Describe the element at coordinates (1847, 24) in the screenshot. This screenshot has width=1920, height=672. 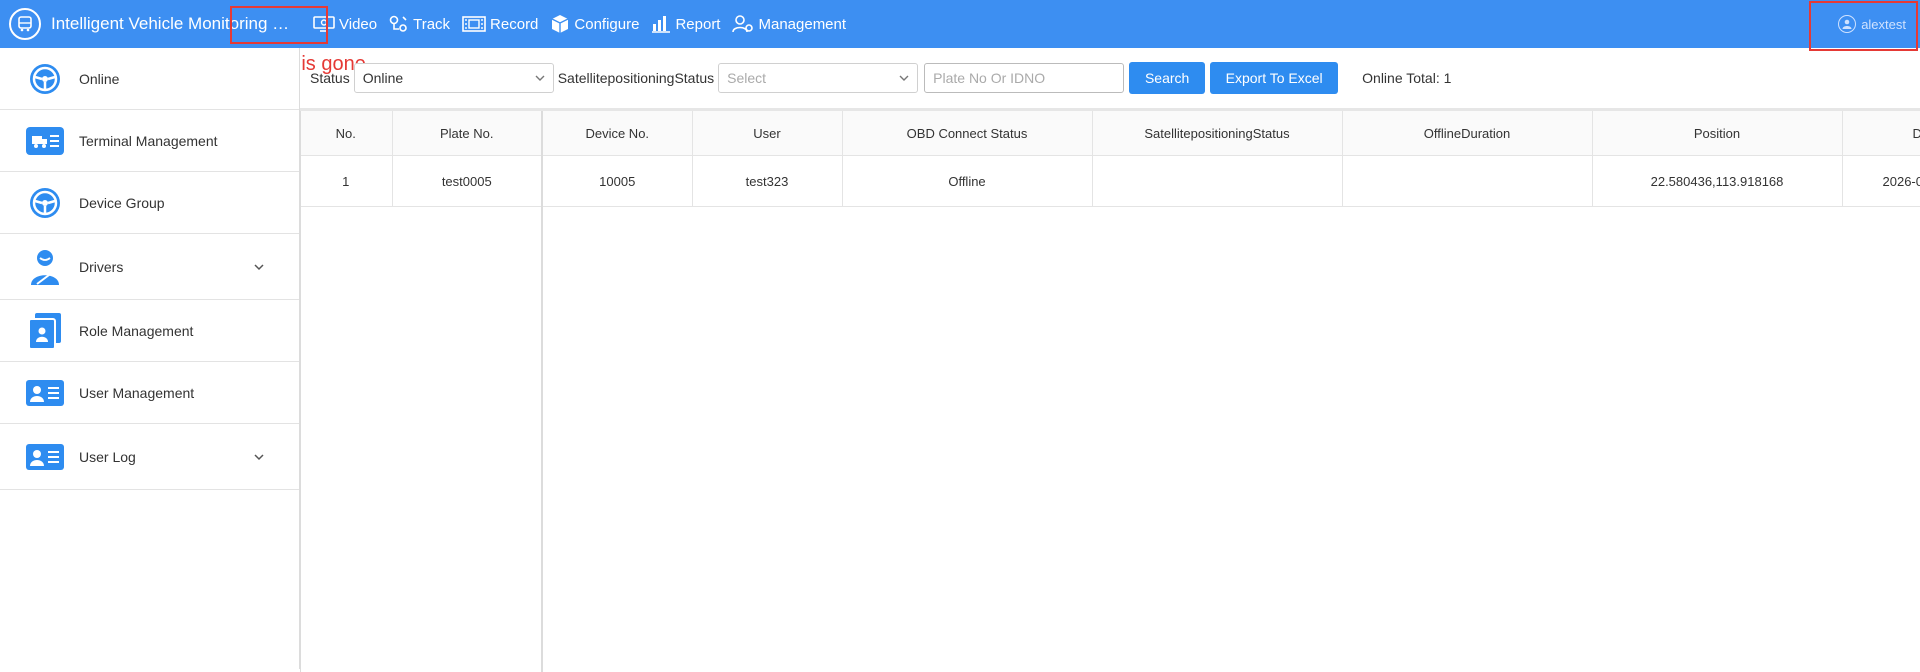
I see `user-avatar-icon` at that location.